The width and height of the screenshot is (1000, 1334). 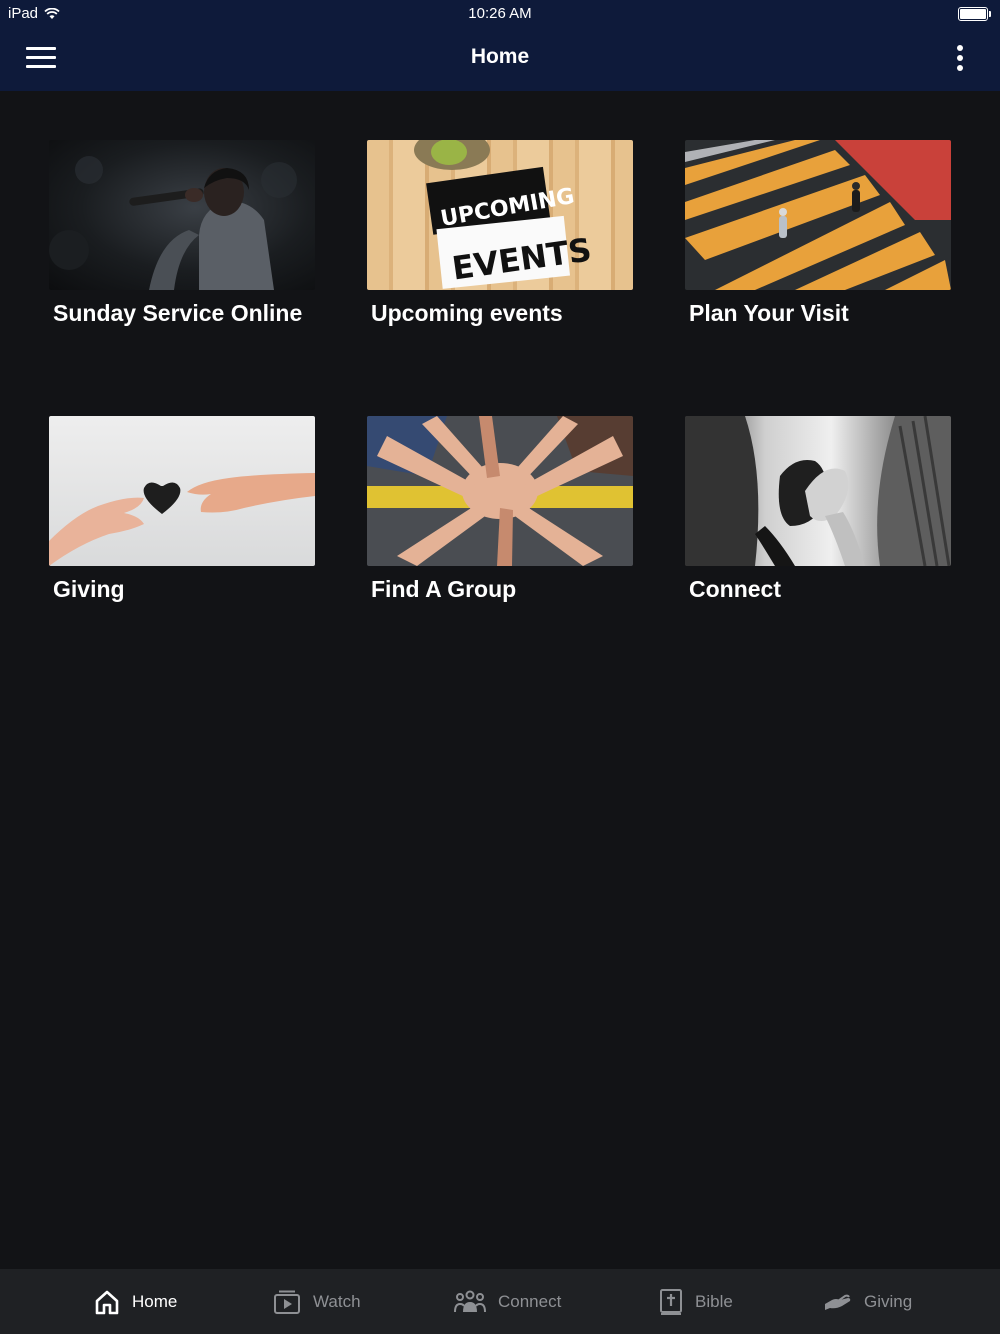 I want to click on tab-label: Connect, so click(x=530, y=1301).